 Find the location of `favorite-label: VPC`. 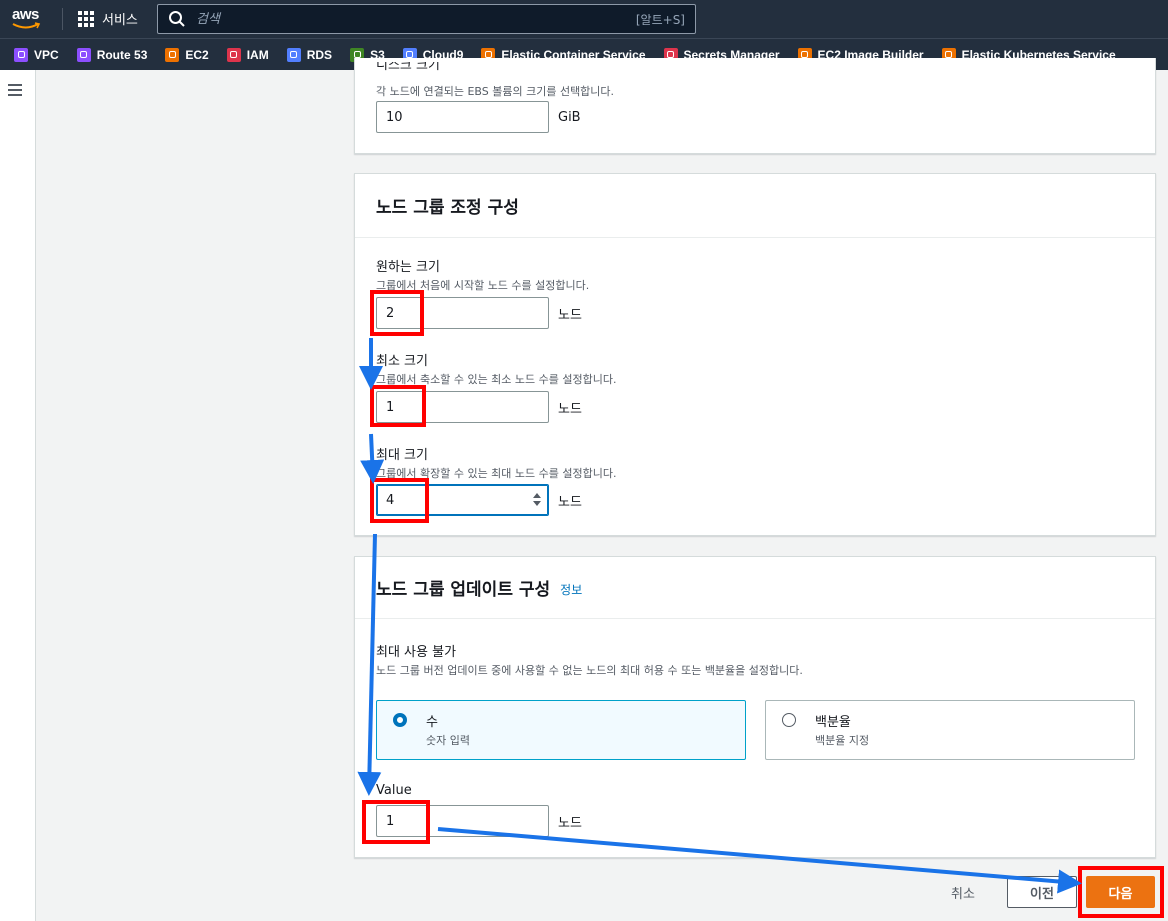

favorite-label: VPC is located at coordinates (46, 54).